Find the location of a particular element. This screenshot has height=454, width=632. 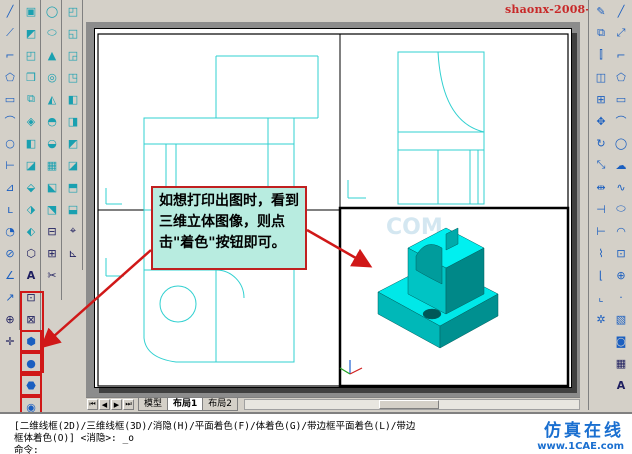

next-tab-icon: ▶ is located at coordinates (116, 404).